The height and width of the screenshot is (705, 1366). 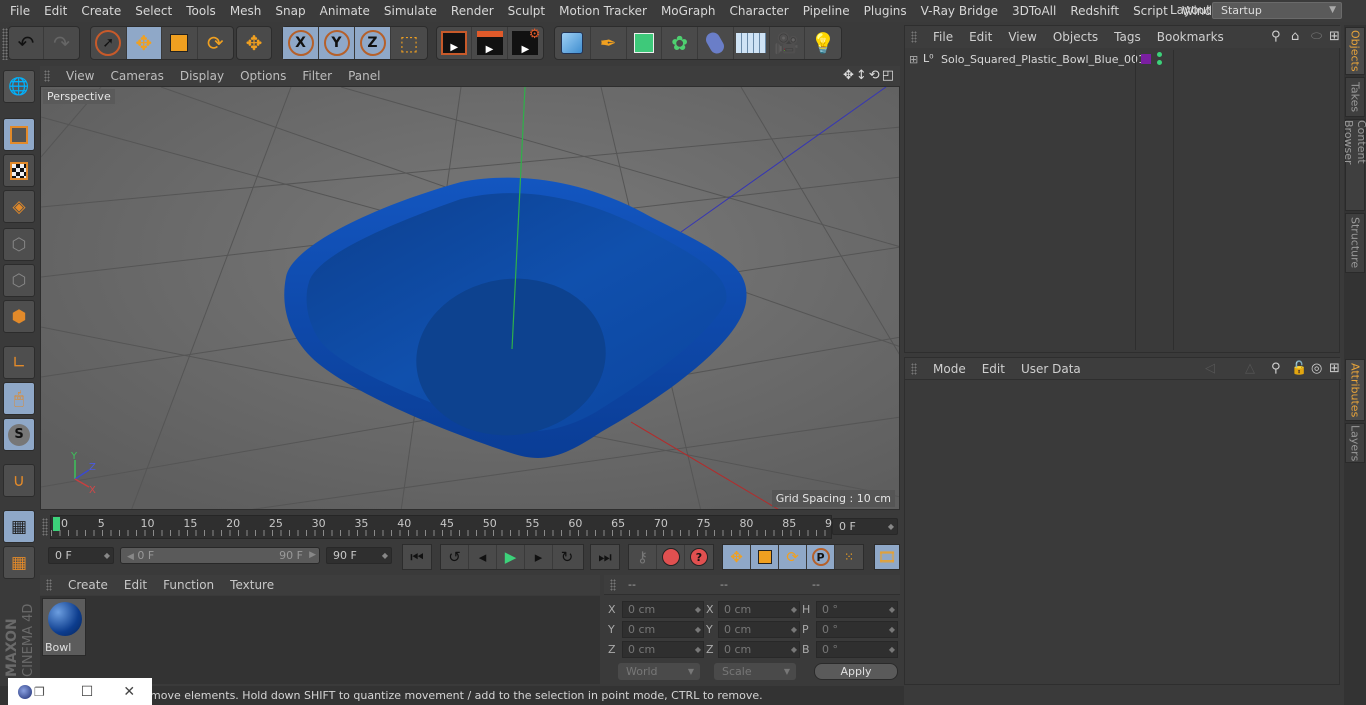 What do you see at coordinates (19, 206) in the screenshot?
I see `workplane-mode-button: ◈` at bounding box center [19, 206].